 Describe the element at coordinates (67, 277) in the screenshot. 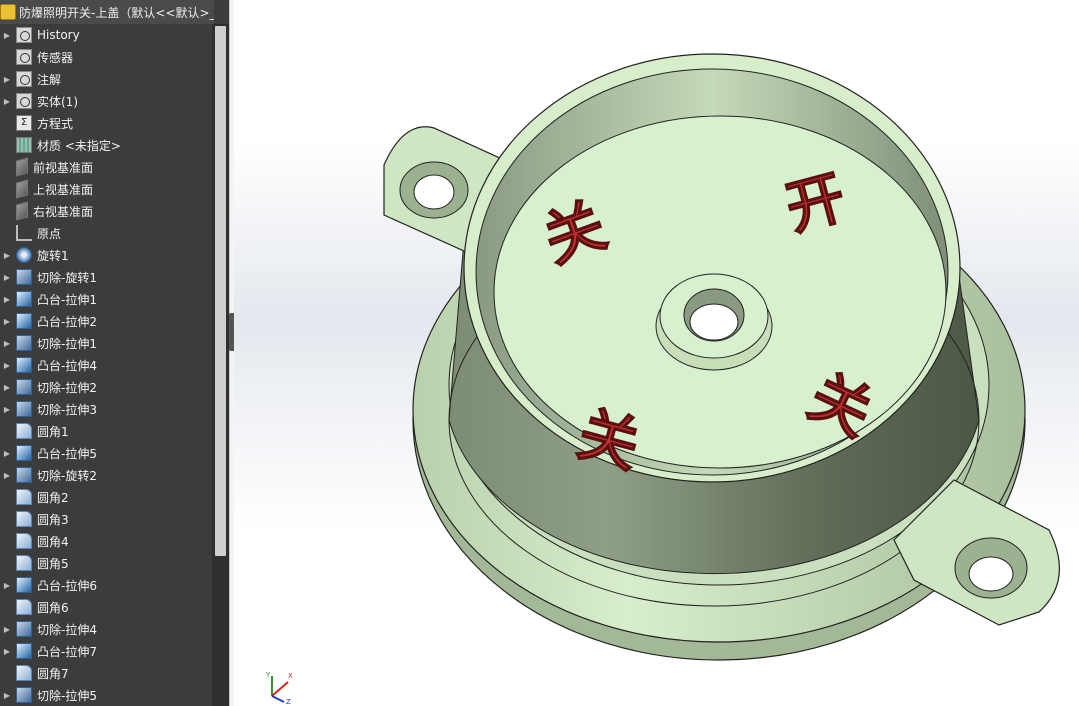

I see `tree-item-label: 切除-旋转1` at that location.